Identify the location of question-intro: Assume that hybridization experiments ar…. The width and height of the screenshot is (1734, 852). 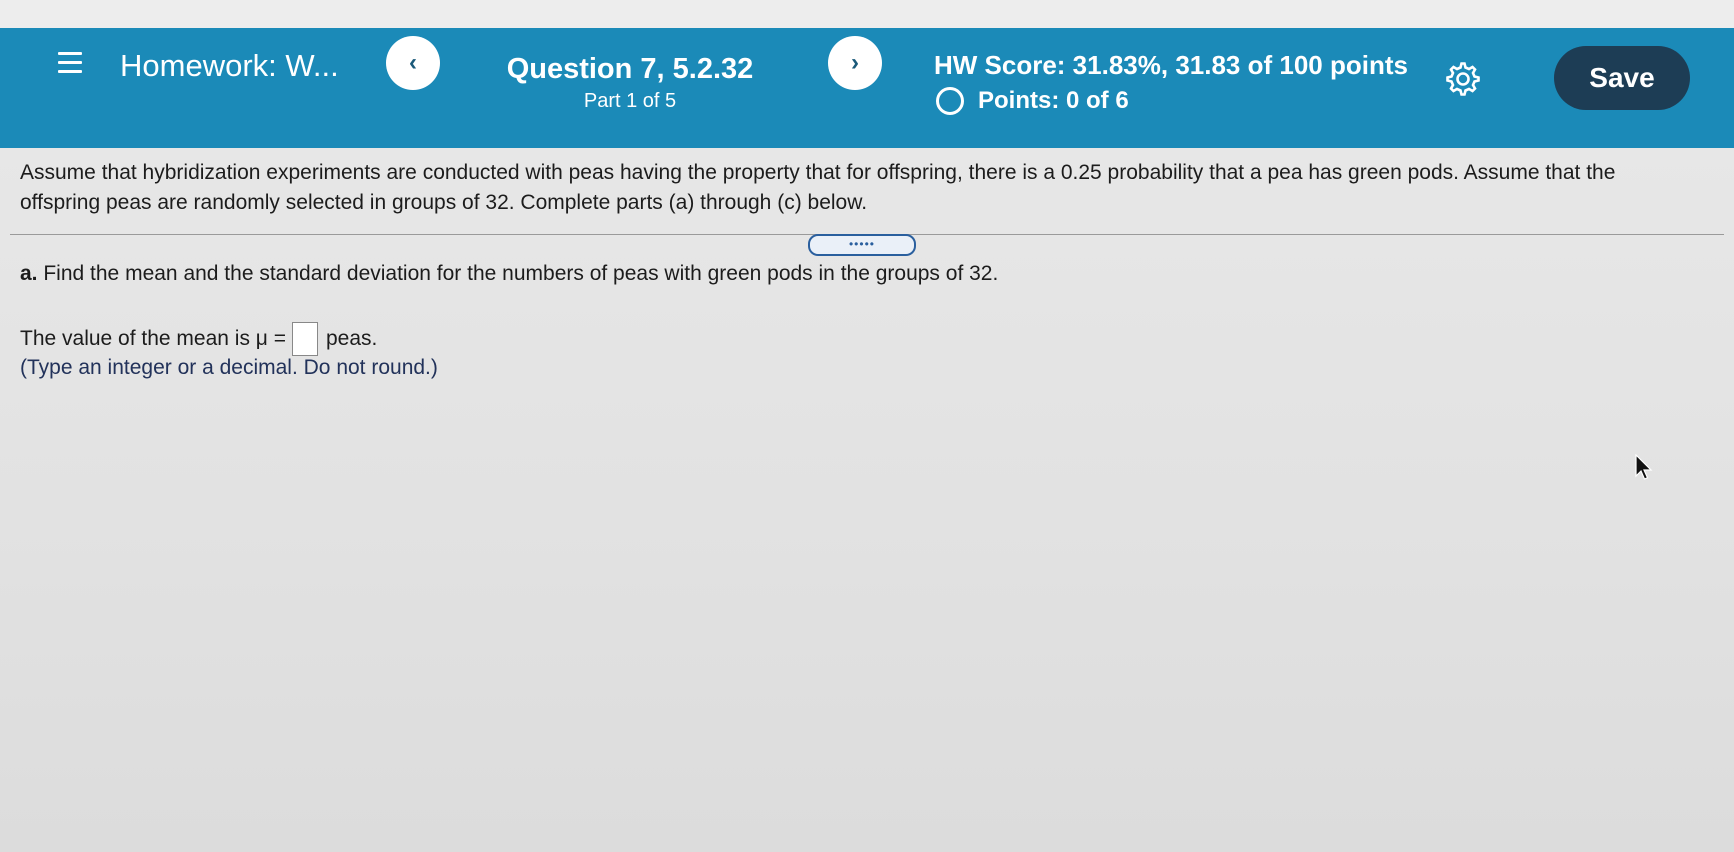
(818, 187).